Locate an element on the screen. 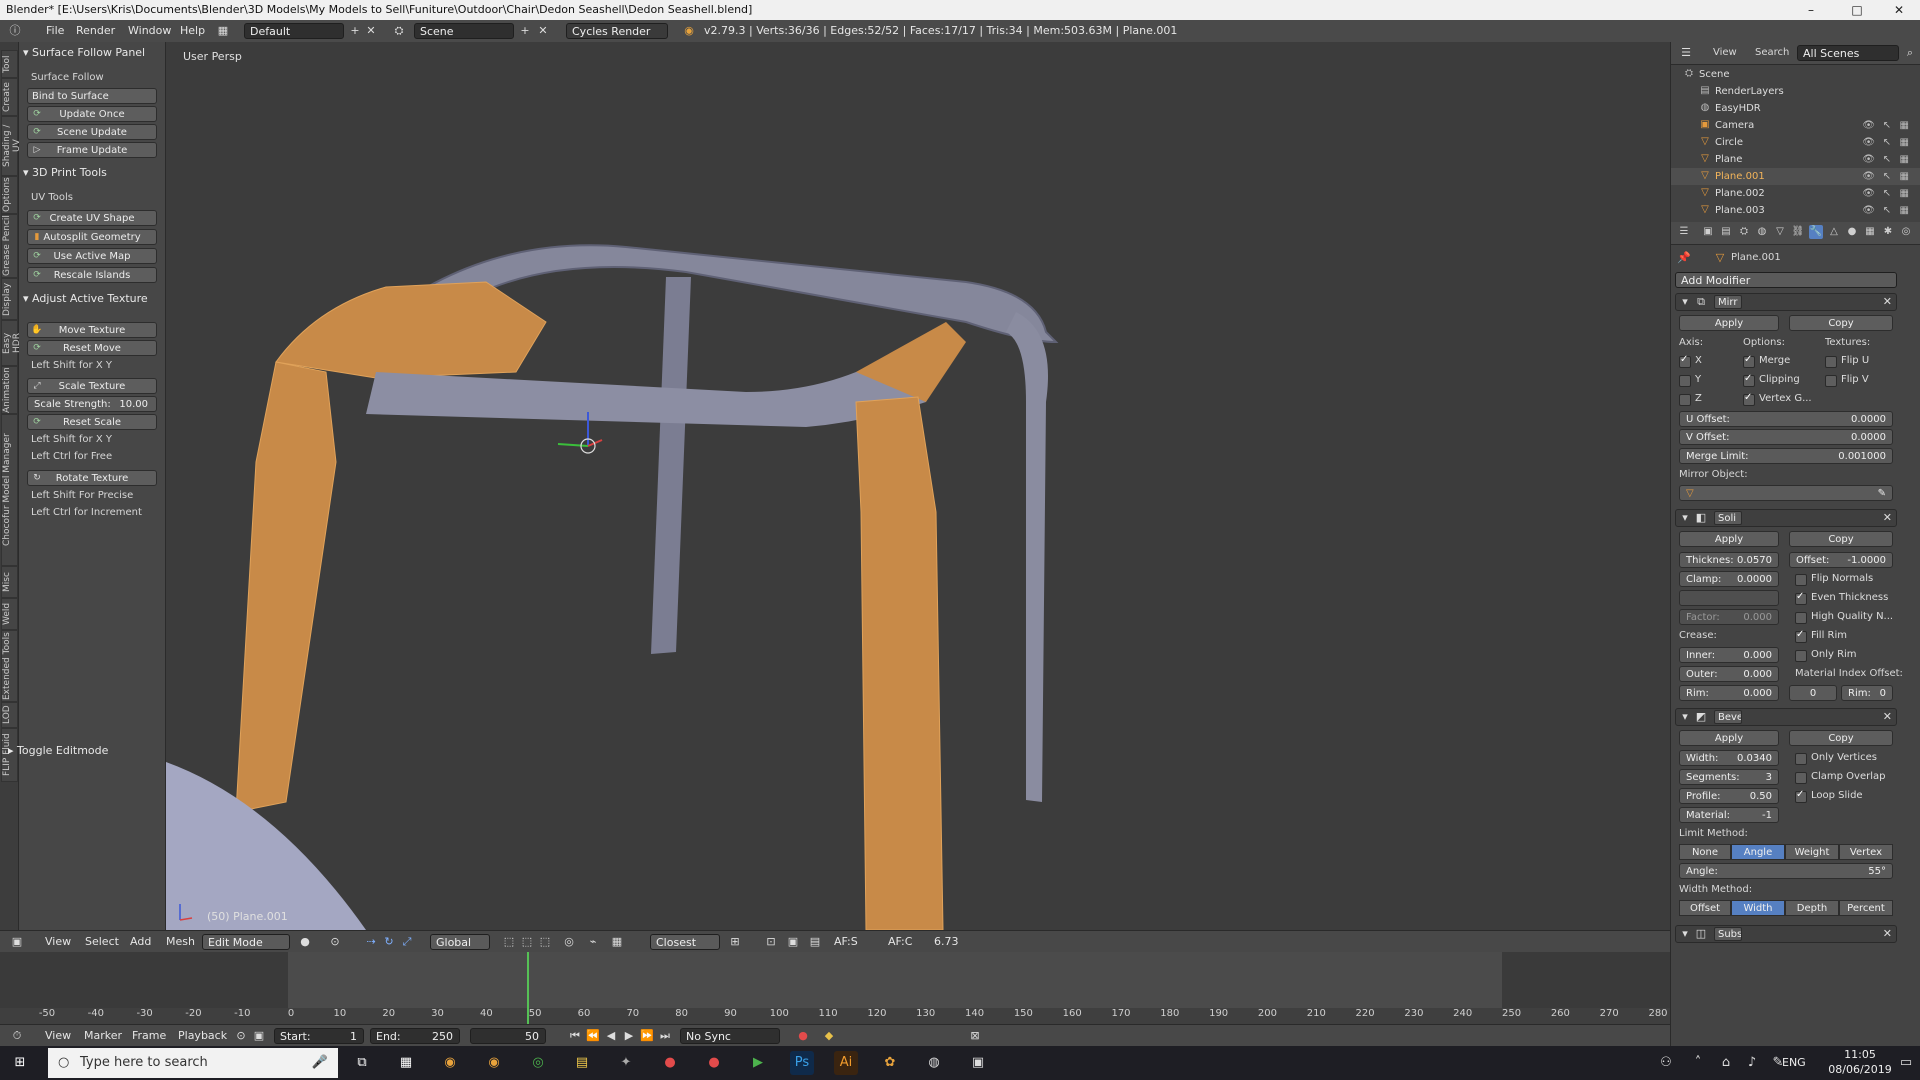 The height and width of the screenshot is (1080, 1920). even-thickness-checkbox: Even Thickness is located at coordinates (1841, 597).